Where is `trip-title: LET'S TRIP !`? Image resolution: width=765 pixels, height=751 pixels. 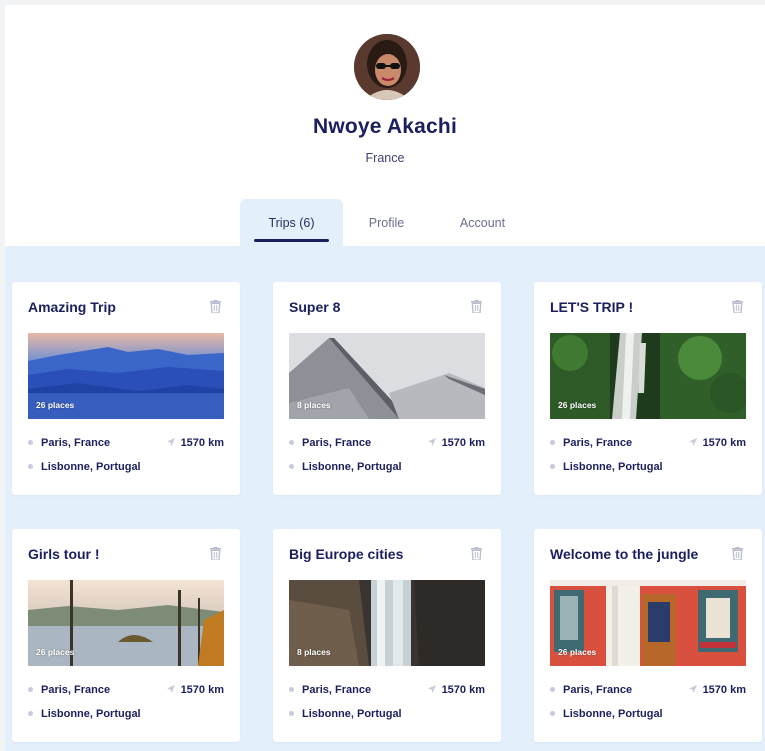
trip-title: LET'S TRIP ! is located at coordinates (592, 307).